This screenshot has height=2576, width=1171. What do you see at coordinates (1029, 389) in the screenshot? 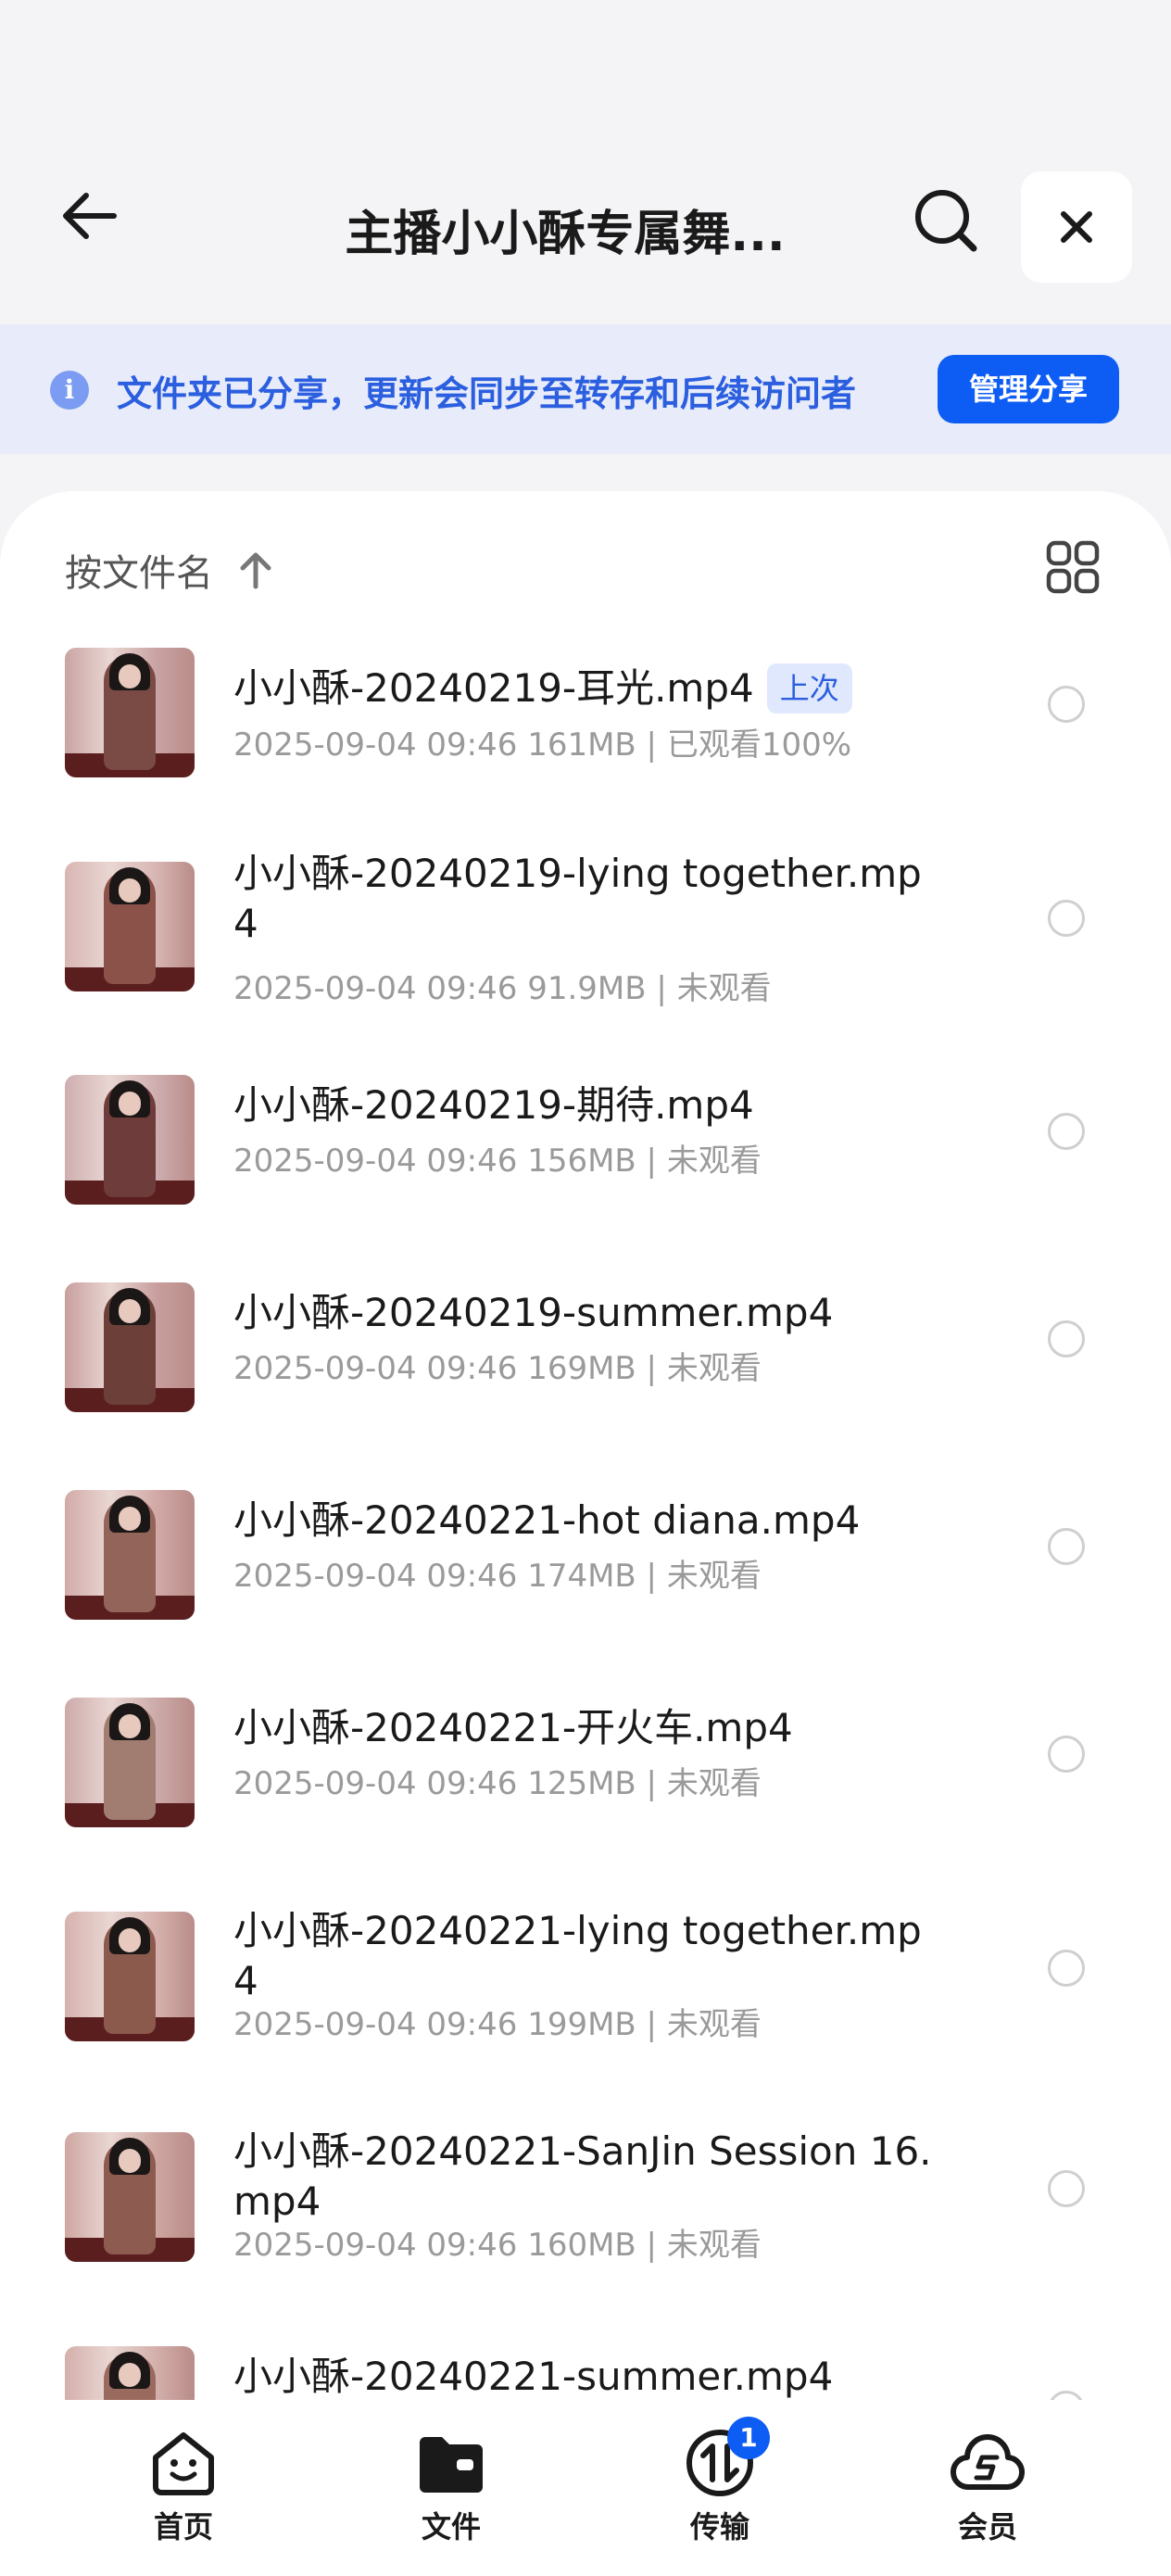
I see `manage-share-button: 管理分享` at bounding box center [1029, 389].